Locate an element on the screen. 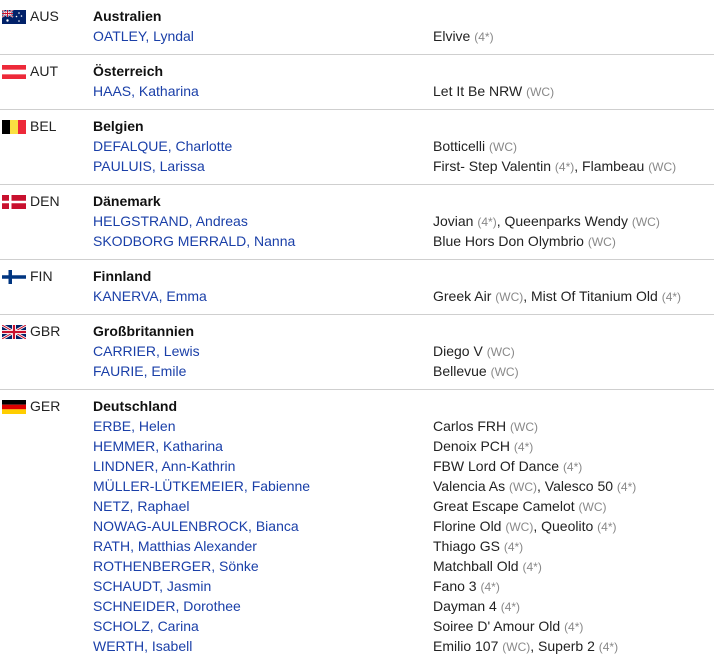 This screenshot has height=664, width=714. country-group-aus: AUS Australien OATLEY, Lyndal Elvive (4*) is located at coordinates (357, 27).